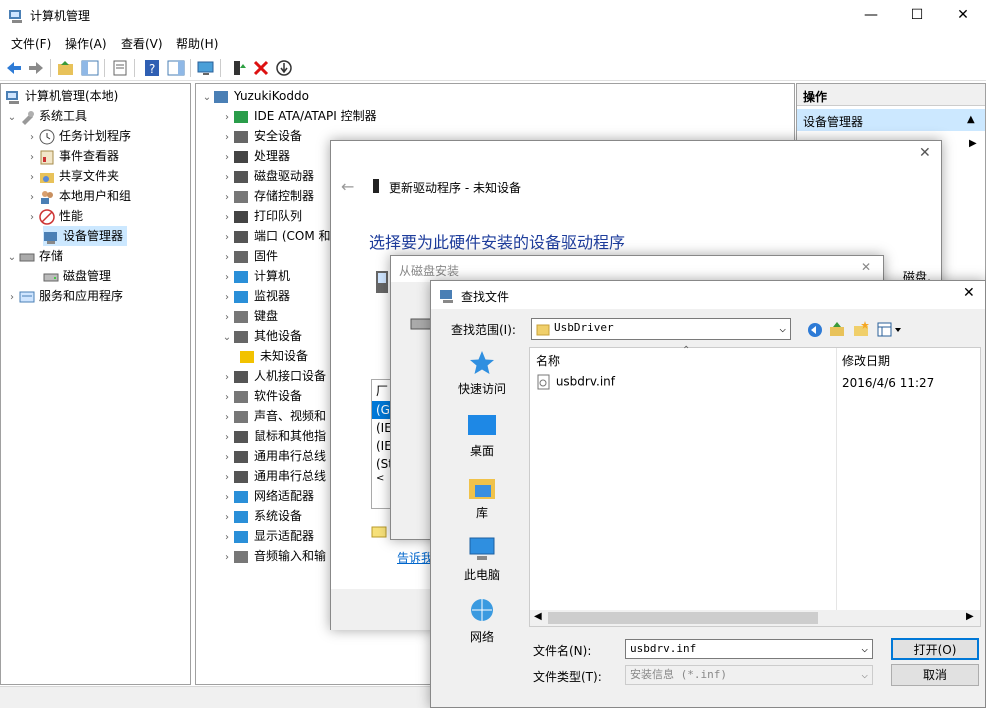  Describe the element at coordinates (963, 15) in the screenshot. I see `close-button: ✕` at that location.